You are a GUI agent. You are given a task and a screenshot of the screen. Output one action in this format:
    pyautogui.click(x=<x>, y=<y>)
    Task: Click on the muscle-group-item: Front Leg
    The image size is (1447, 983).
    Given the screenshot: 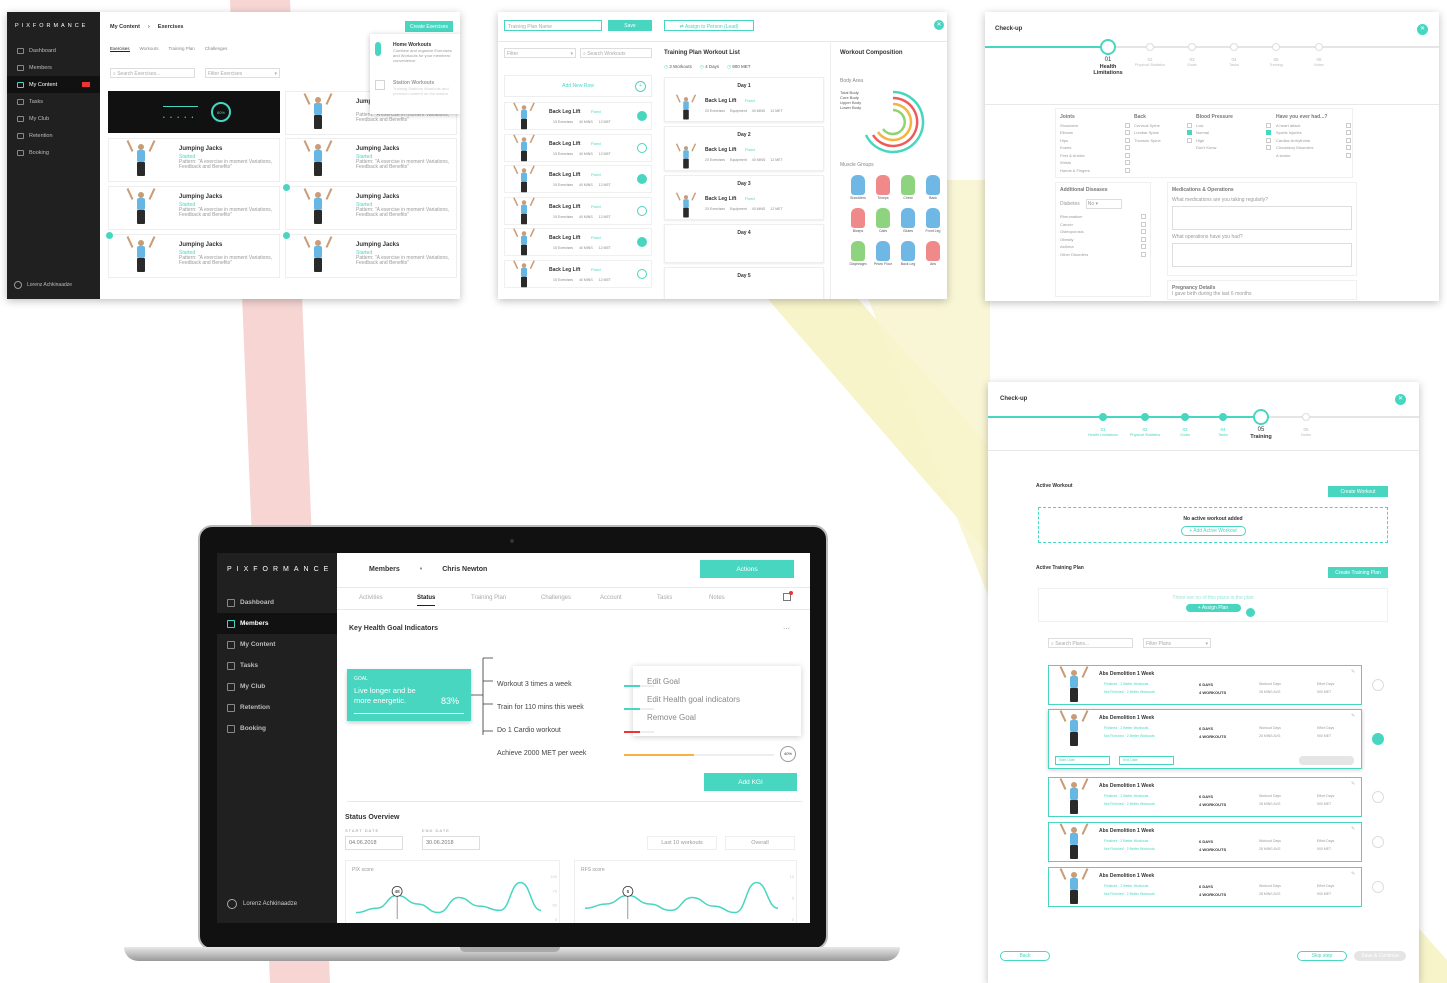 What is the action you would take?
    pyautogui.click(x=933, y=220)
    